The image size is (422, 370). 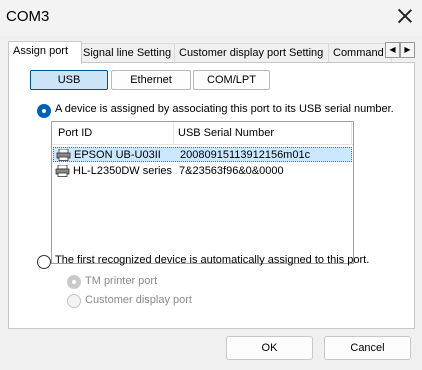 I want to click on device-list-header: Port ID USB Serial Number, so click(x=202, y=133).